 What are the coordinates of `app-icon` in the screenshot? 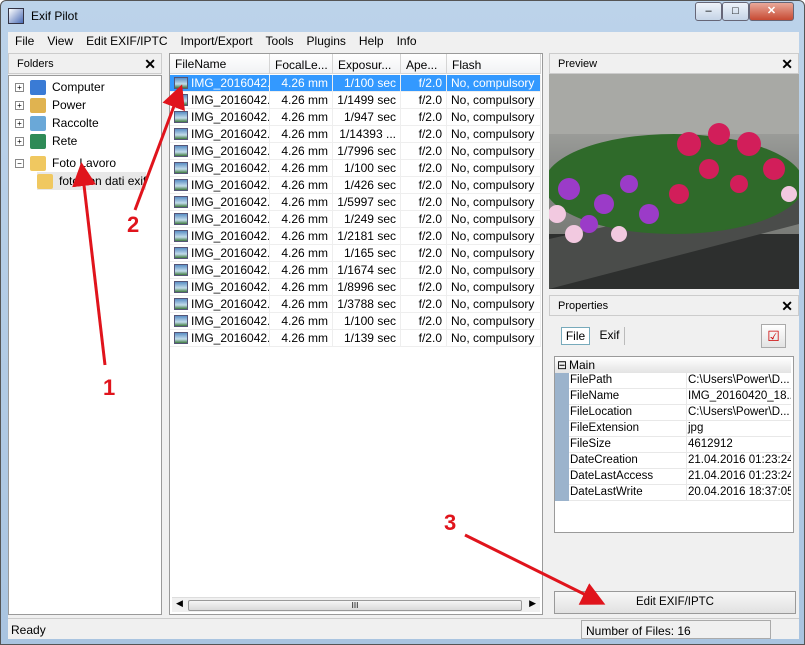 It's located at (16, 16).